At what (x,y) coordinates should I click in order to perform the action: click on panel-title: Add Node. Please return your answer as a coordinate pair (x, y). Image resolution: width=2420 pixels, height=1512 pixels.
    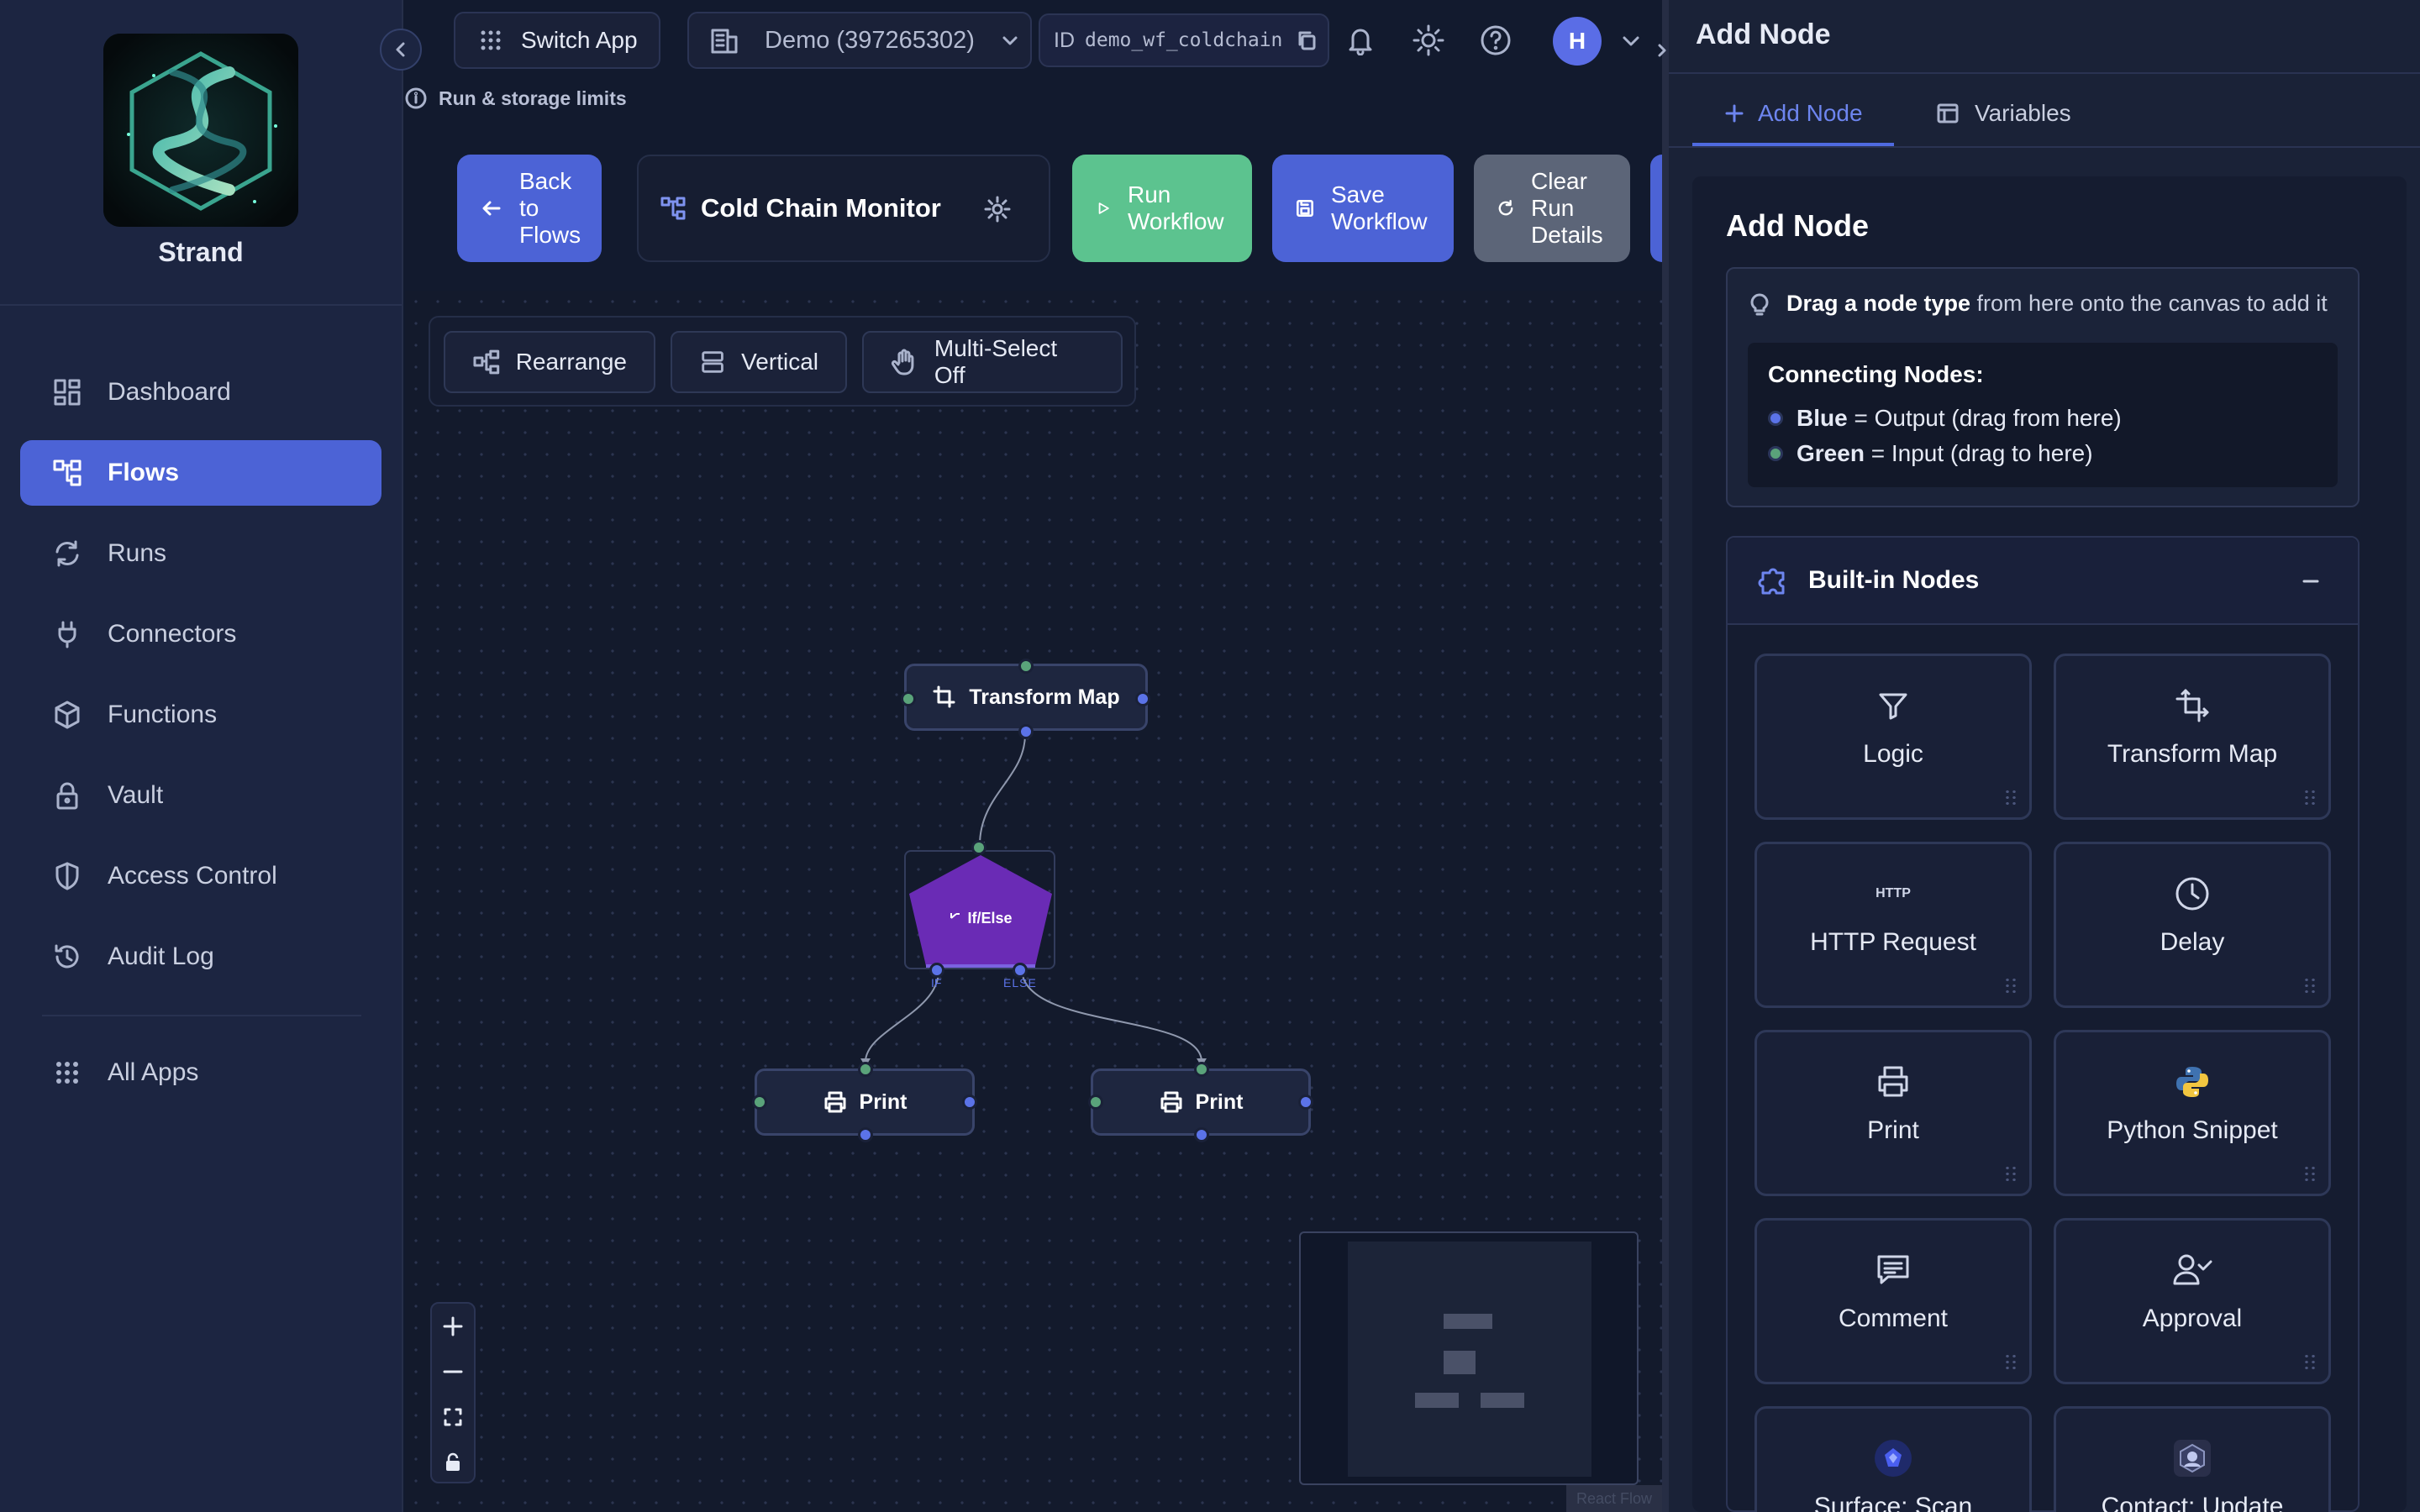
    Looking at the image, I should click on (1763, 34).